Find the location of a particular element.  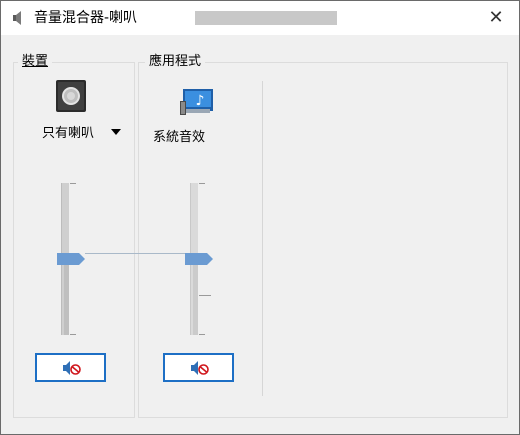

close-button: ✕ is located at coordinates (496, 18).